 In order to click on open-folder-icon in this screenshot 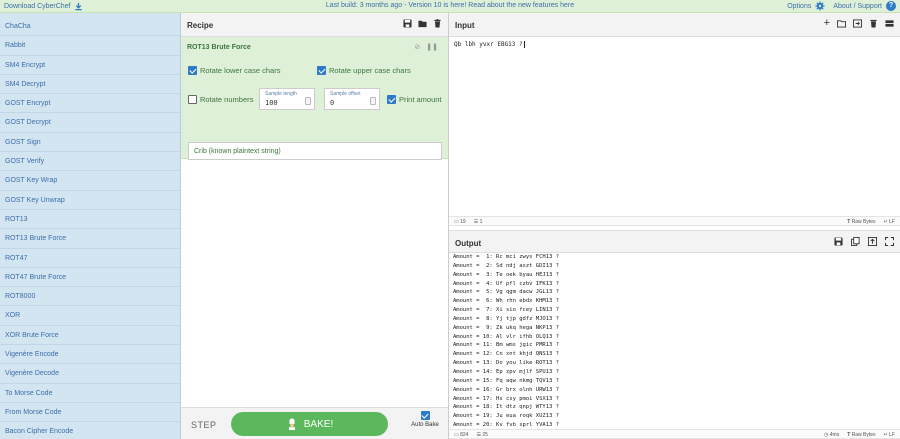, I will do `click(841, 23)`.